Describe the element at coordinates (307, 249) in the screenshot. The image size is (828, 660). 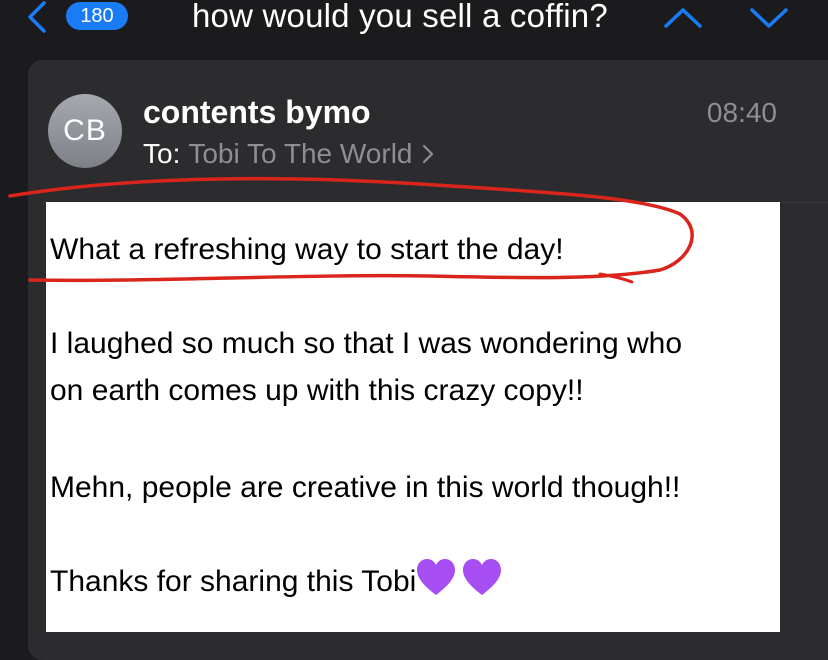
I see `body-line-1: What a refreshing way to start the day!` at that location.